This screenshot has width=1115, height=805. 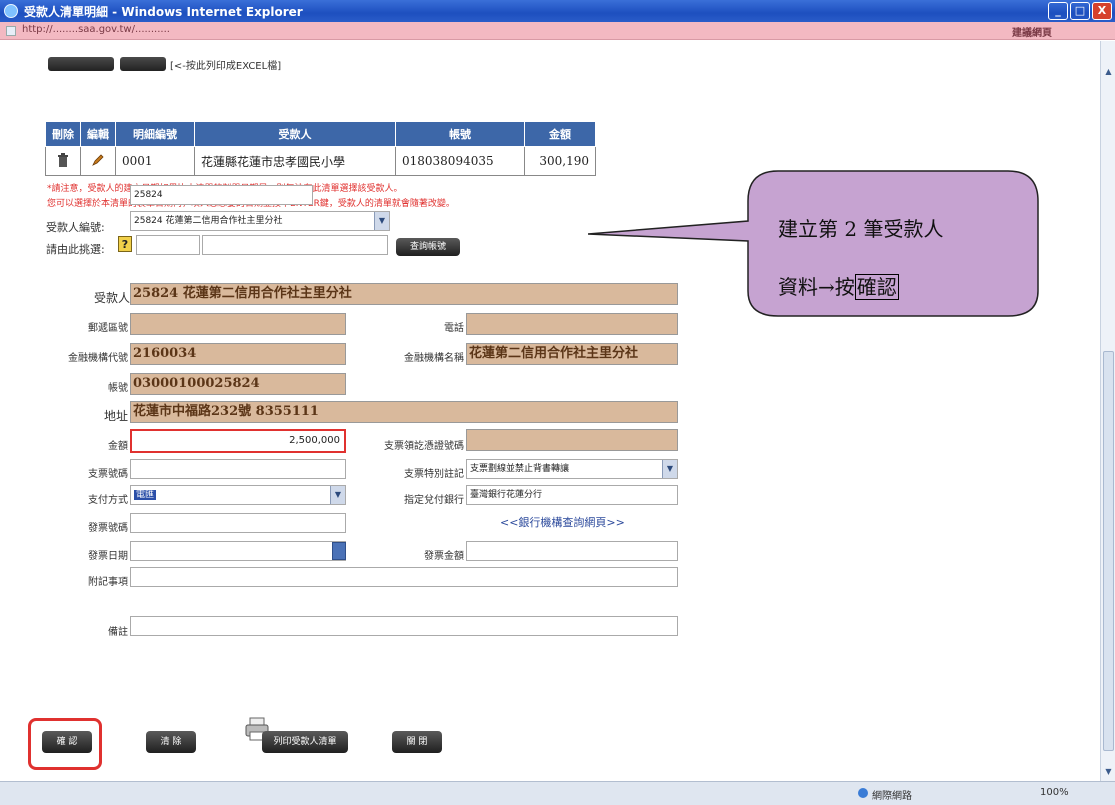 What do you see at coordinates (125, 244) in the screenshot?
I see `help-icon: ?` at bounding box center [125, 244].